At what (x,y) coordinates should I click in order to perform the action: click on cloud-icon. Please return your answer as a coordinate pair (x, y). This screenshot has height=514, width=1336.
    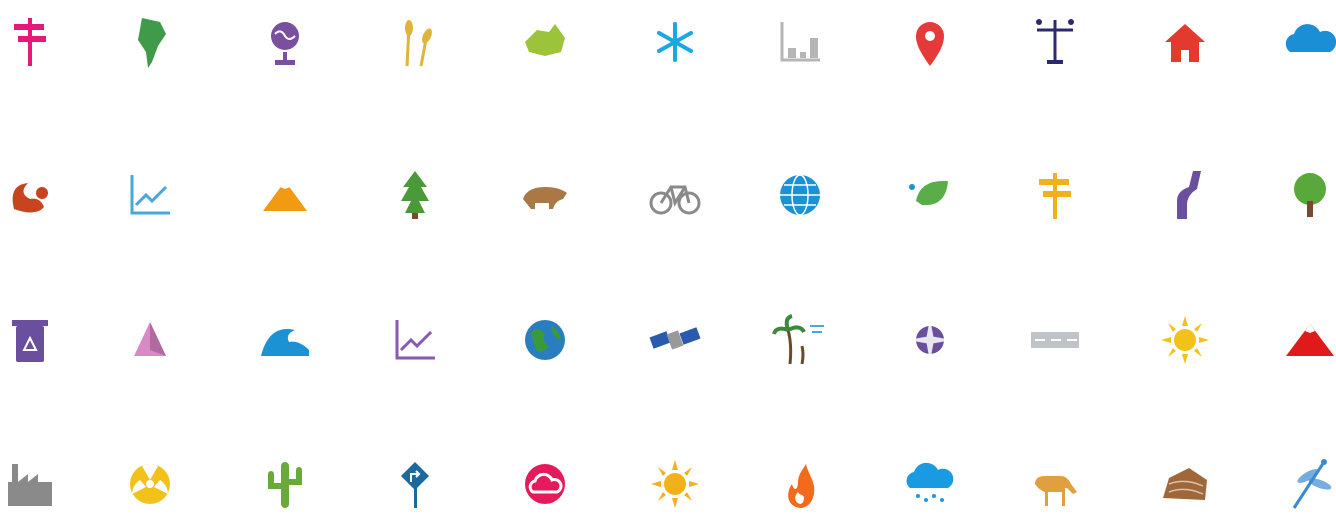
    Looking at the image, I should click on (1308, 42).